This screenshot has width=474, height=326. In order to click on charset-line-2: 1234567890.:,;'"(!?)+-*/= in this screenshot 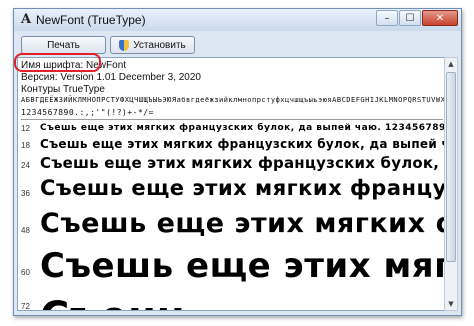, I will do `click(87, 112)`.